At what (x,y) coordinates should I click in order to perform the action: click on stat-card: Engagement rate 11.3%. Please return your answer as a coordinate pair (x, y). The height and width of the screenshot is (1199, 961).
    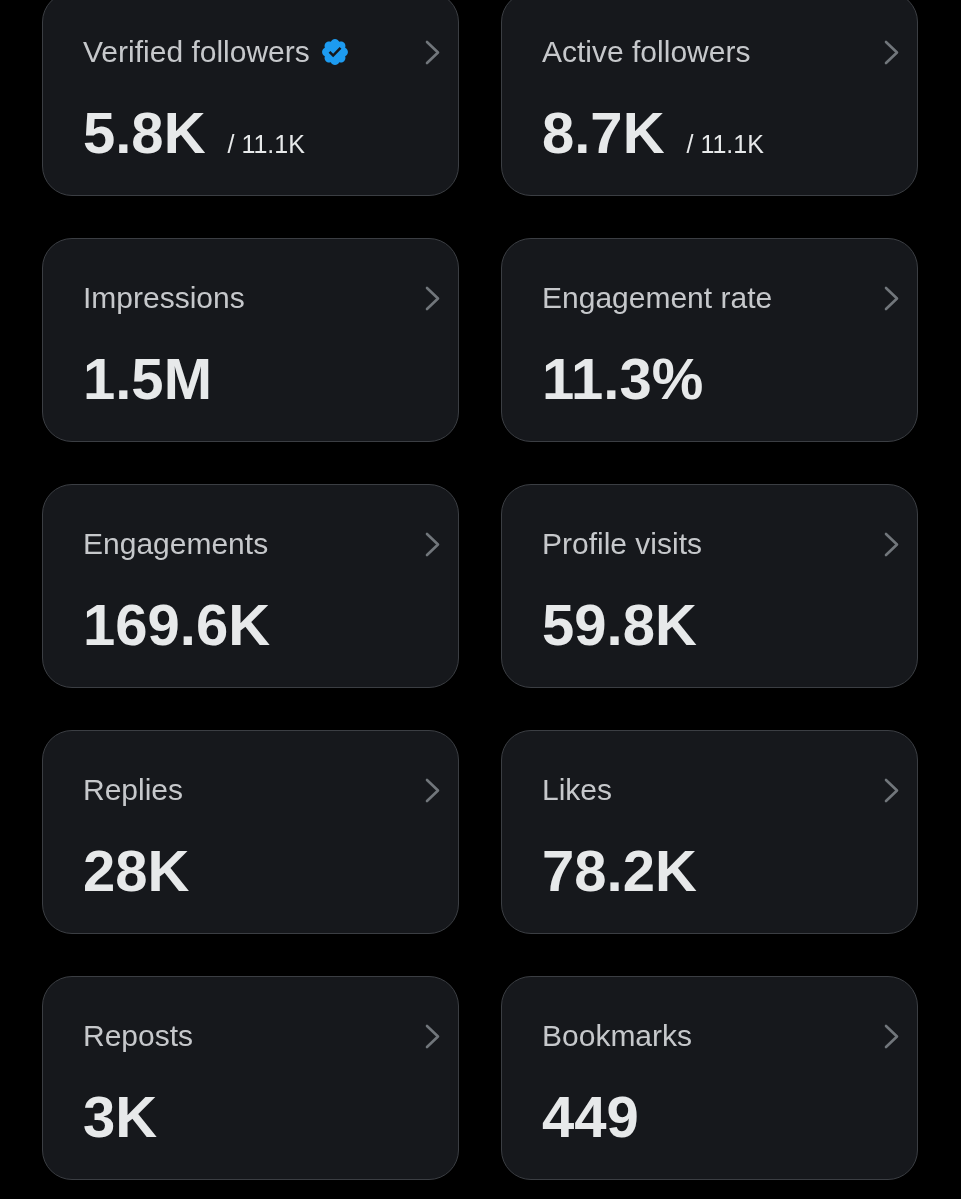
    Looking at the image, I should click on (709, 340).